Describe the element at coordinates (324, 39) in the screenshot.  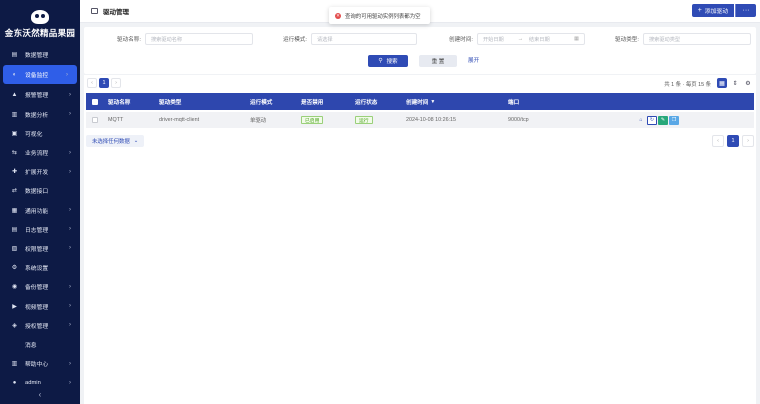
I see `run-mode-placeholder: 请选择` at that location.